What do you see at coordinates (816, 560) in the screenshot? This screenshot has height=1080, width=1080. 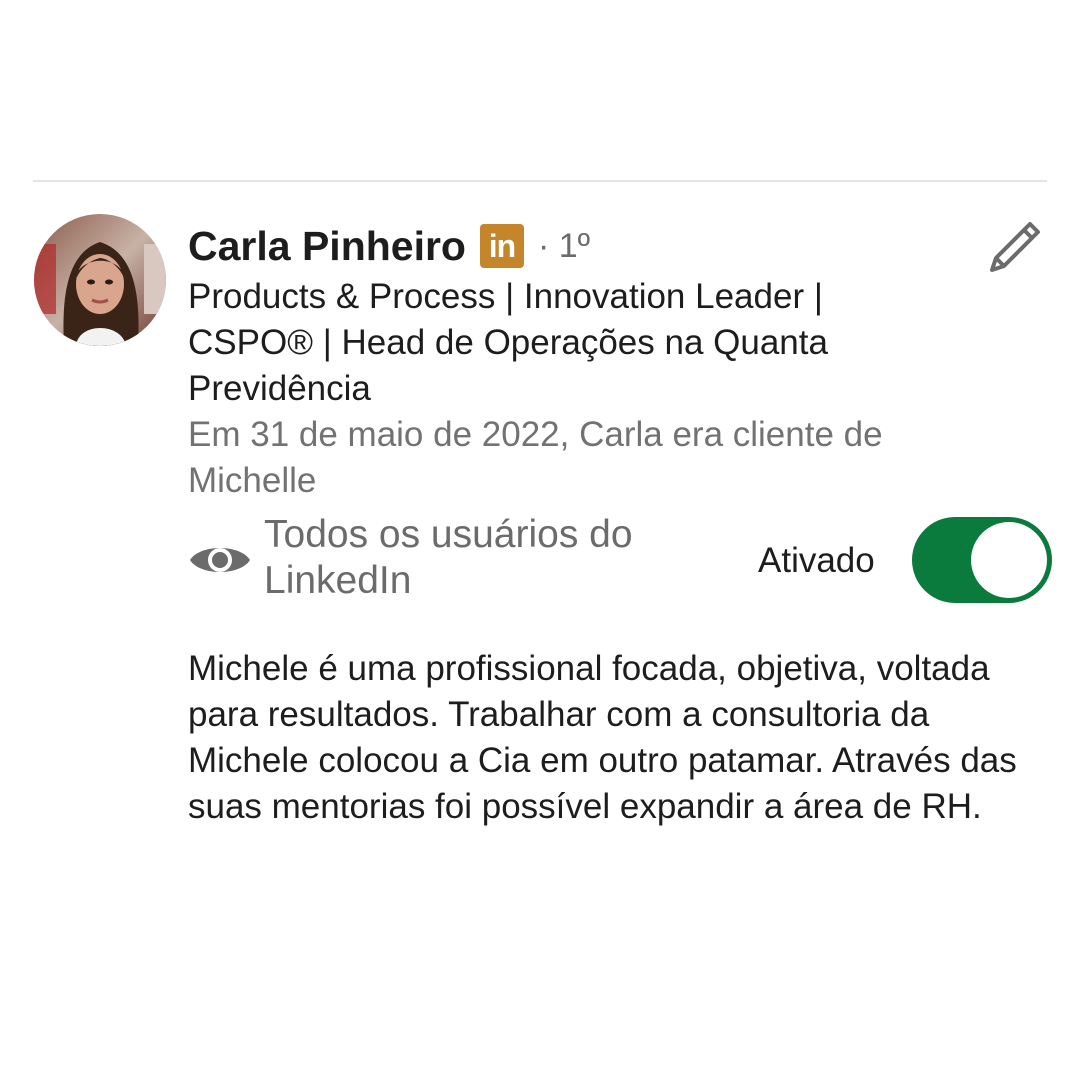 I see `toggle-status-label: Ativado` at bounding box center [816, 560].